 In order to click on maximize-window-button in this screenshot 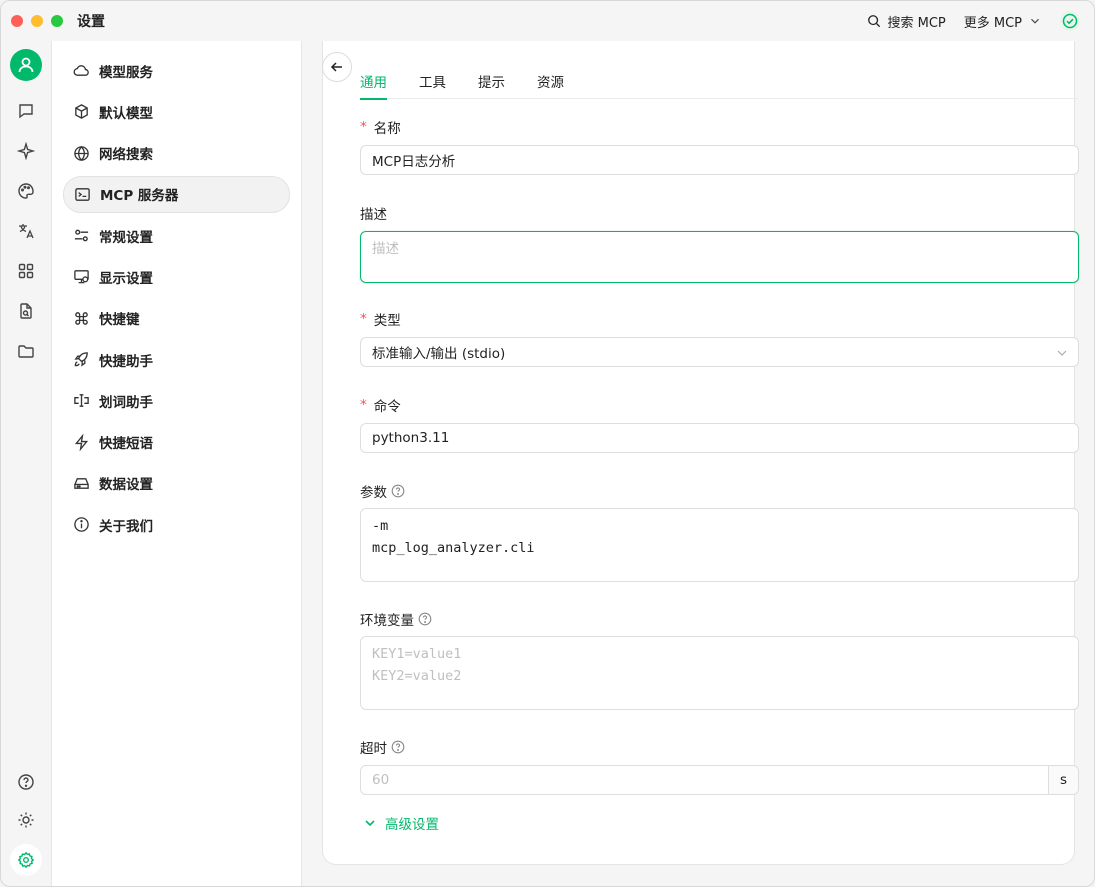, I will do `click(57, 21)`.